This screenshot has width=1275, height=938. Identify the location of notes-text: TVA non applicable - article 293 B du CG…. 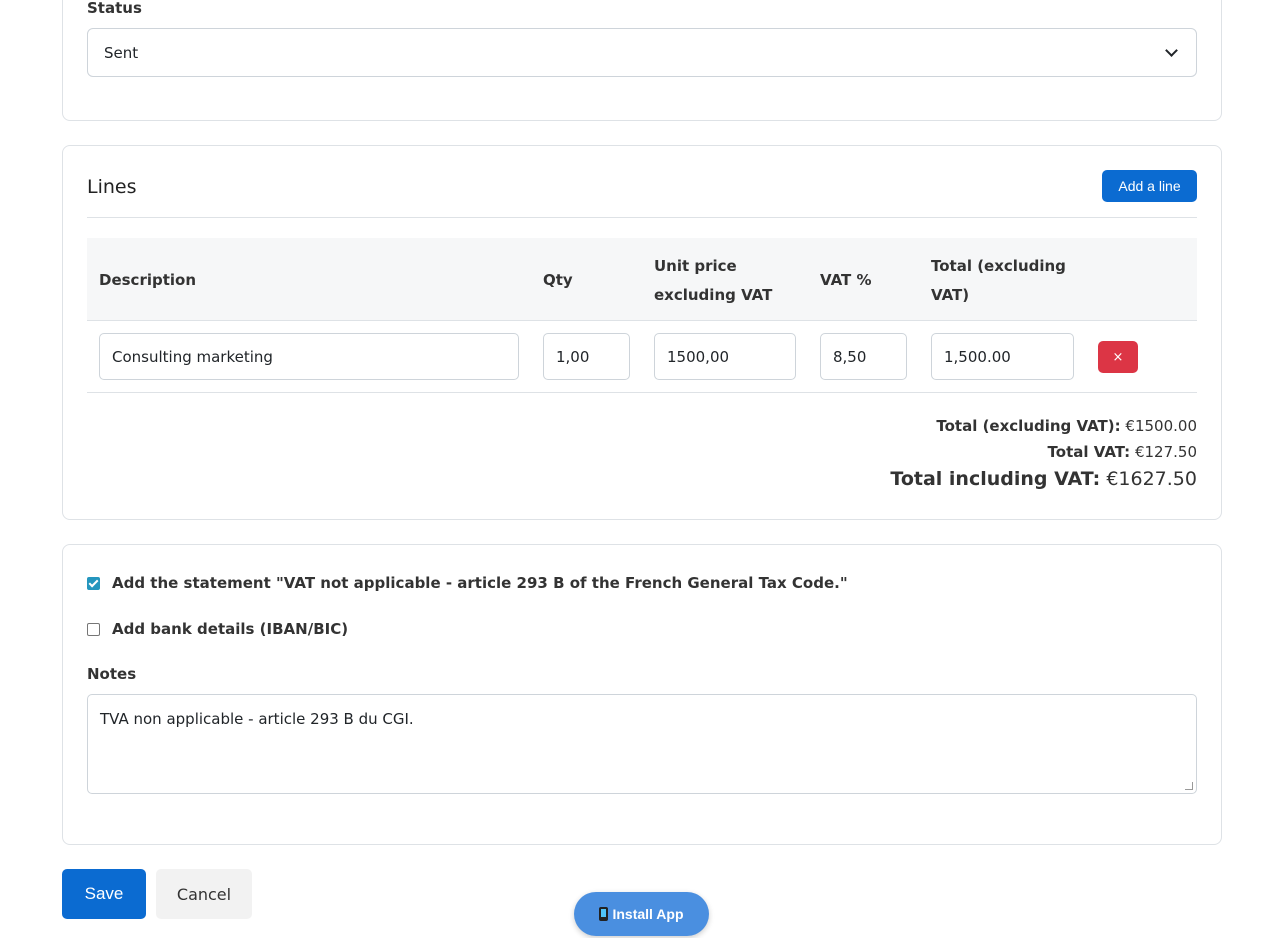
(257, 719).